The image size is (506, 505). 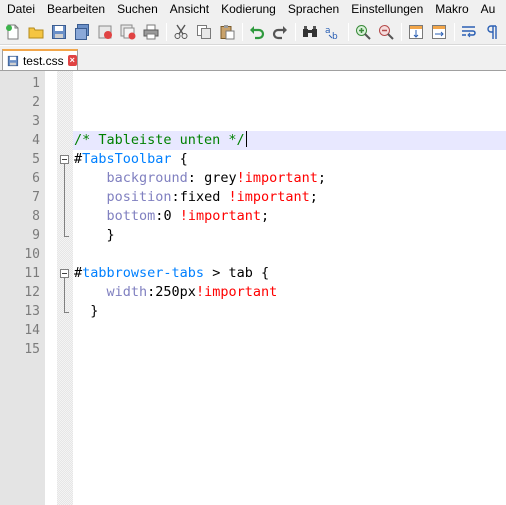 What do you see at coordinates (328, 31) in the screenshot?
I see `svg-text: a` at bounding box center [328, 31].